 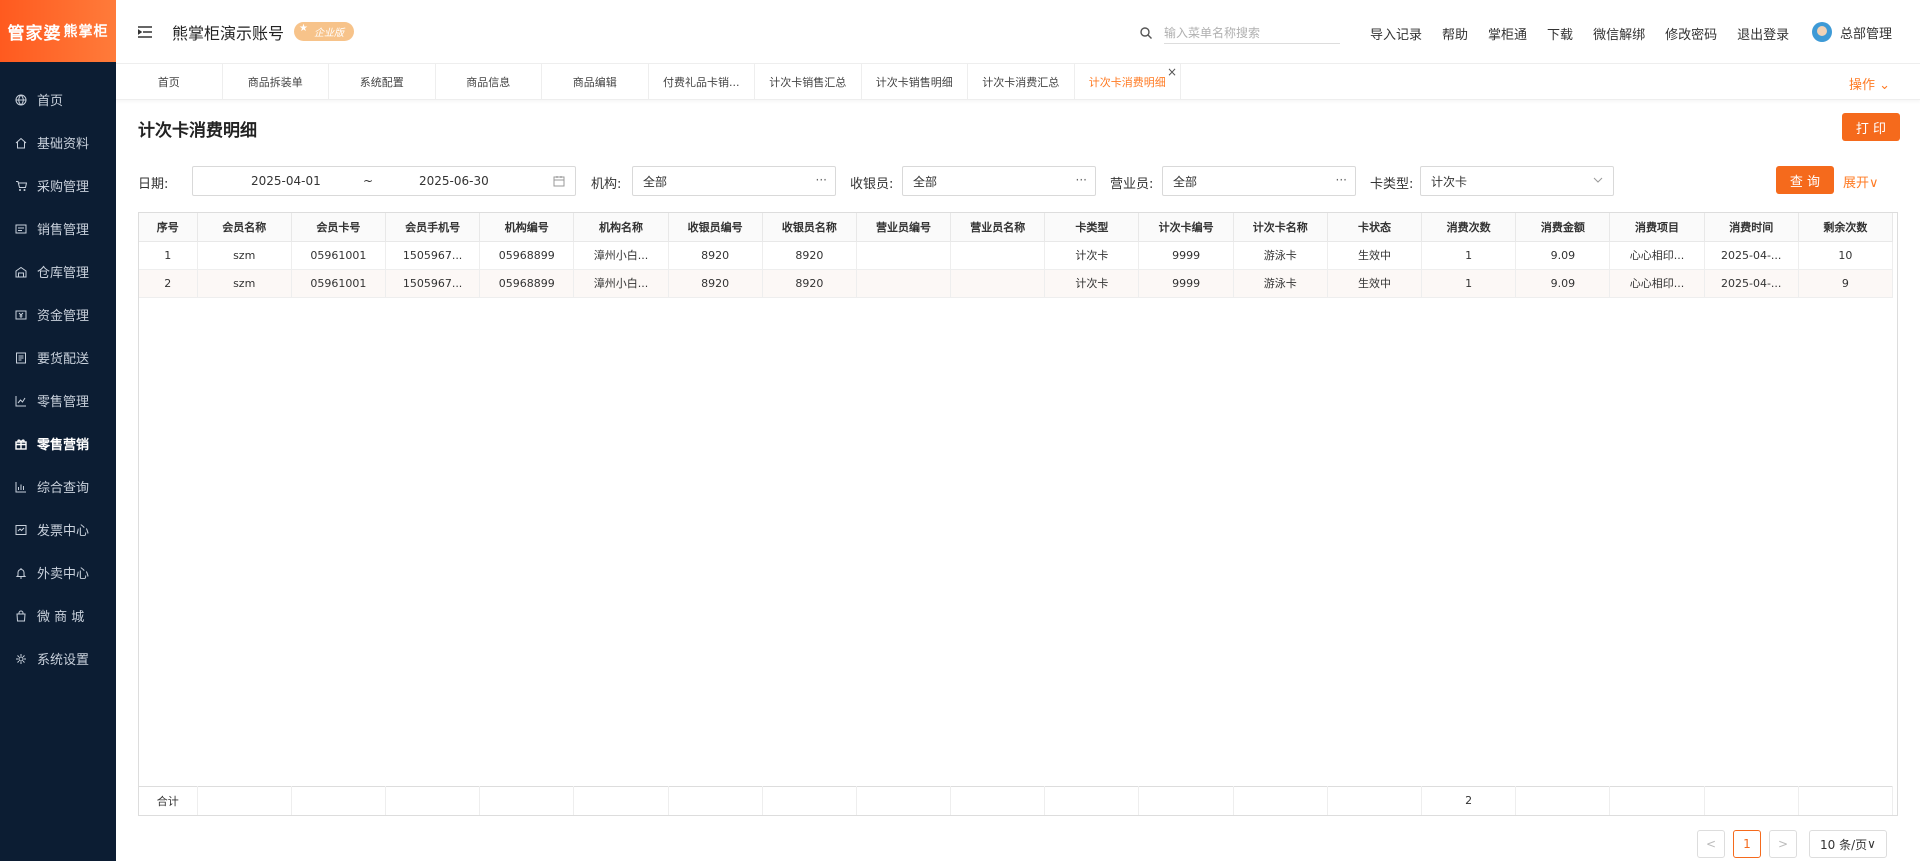 What do you see at coordinates (489, 82) in the screenshot?
I see `tab: 商品信息` at bounding box center [489, 82].